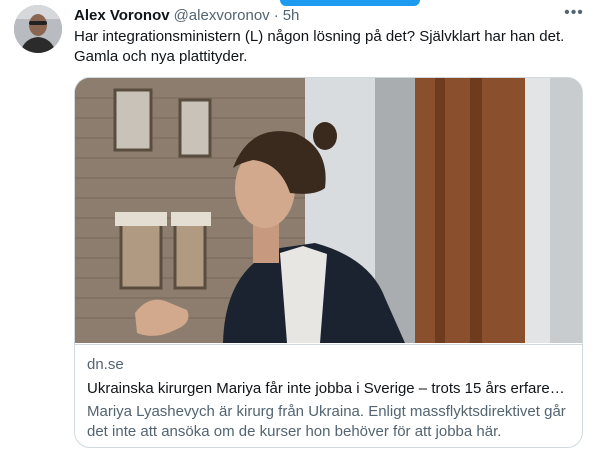  I want to click on display-name: Alex Voronov, so click(122, 15).